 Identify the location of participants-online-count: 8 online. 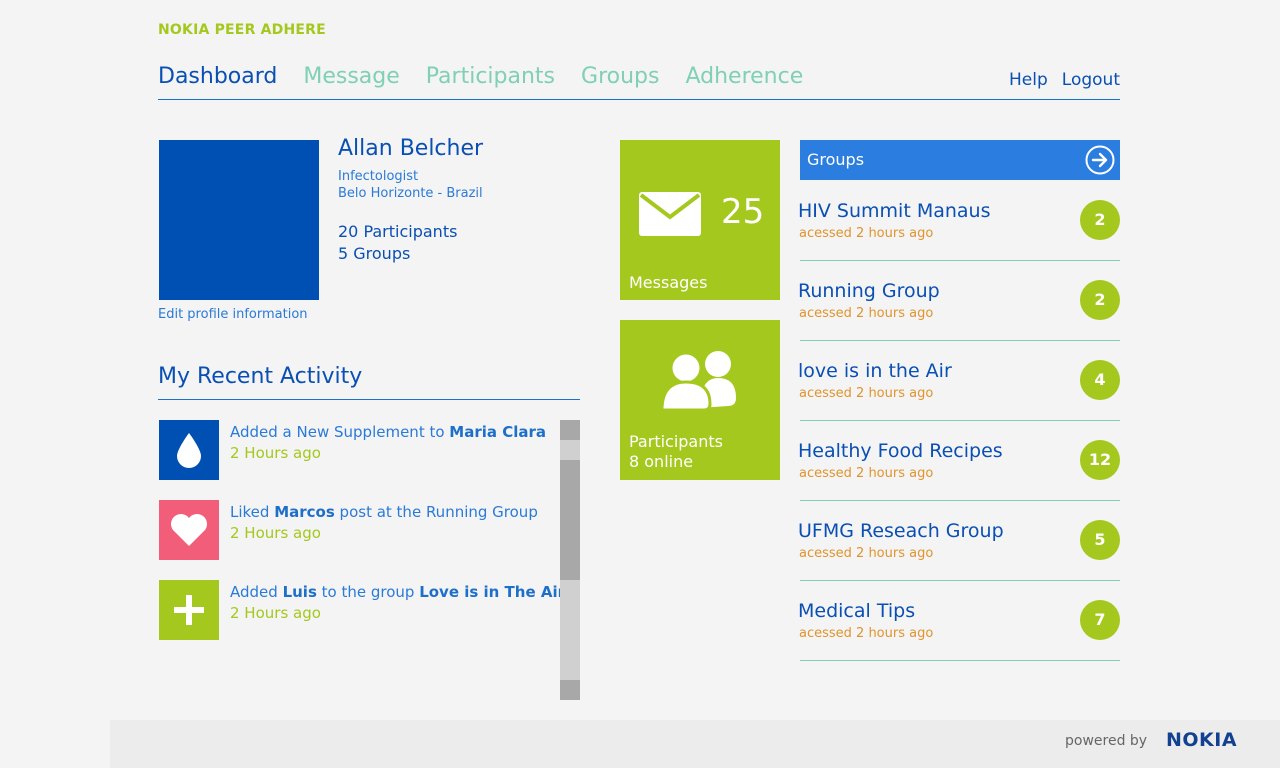
(661, 461).